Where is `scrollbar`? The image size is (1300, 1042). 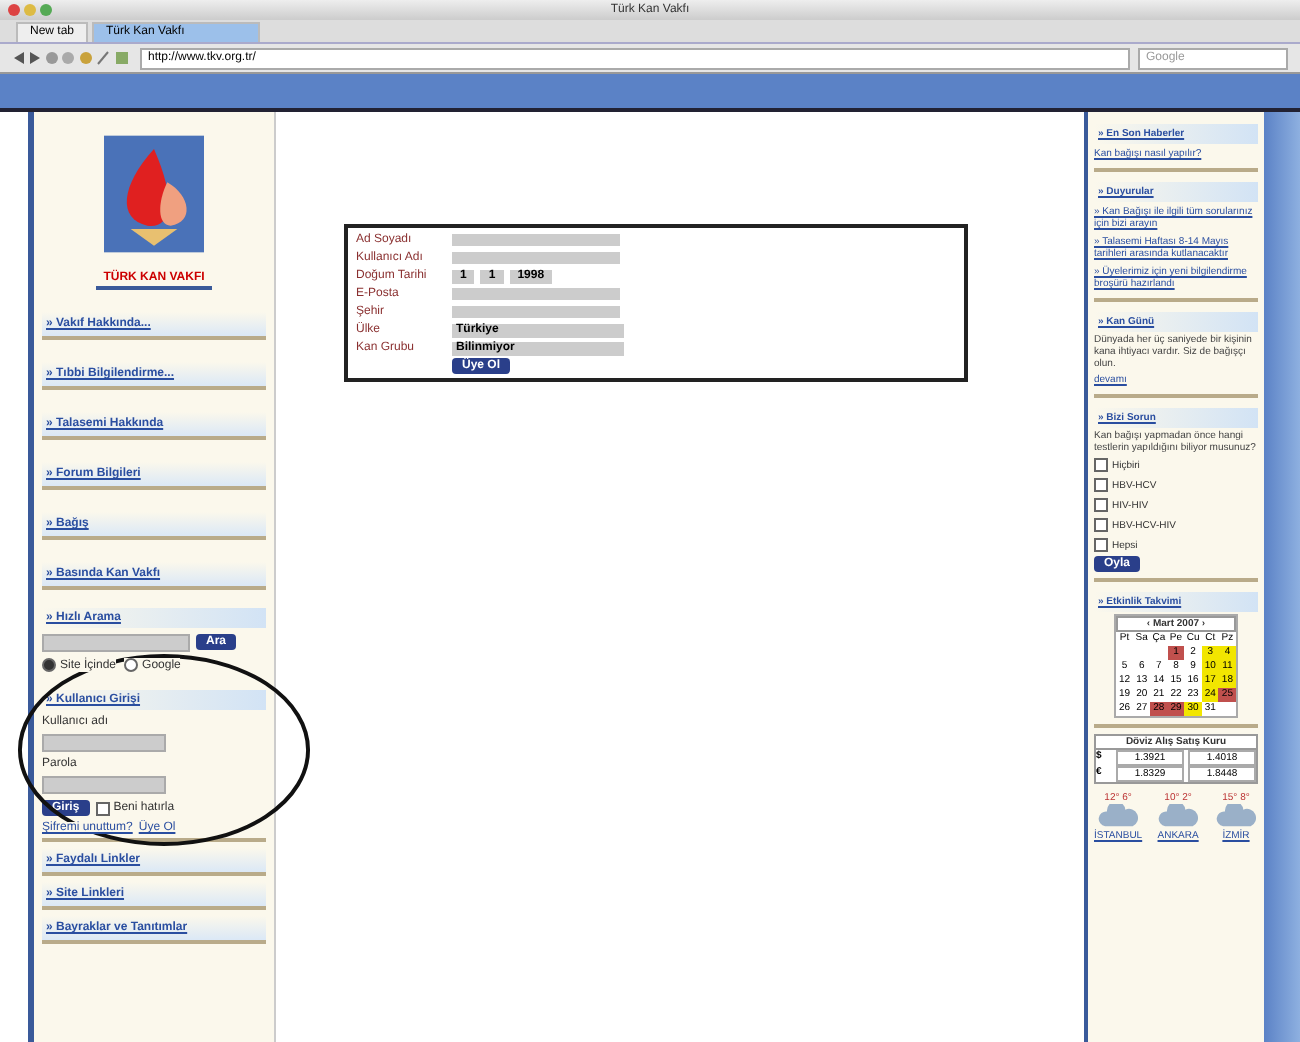 scrollbar is located at coordinates (1282, 577).